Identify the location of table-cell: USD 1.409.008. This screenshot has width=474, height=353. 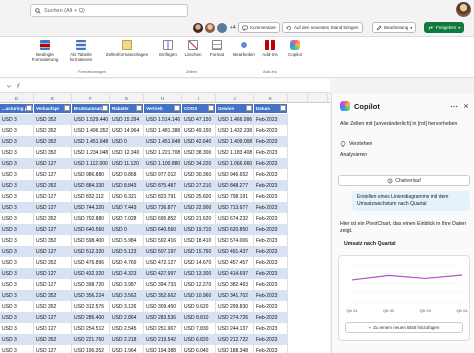
(235, 141).